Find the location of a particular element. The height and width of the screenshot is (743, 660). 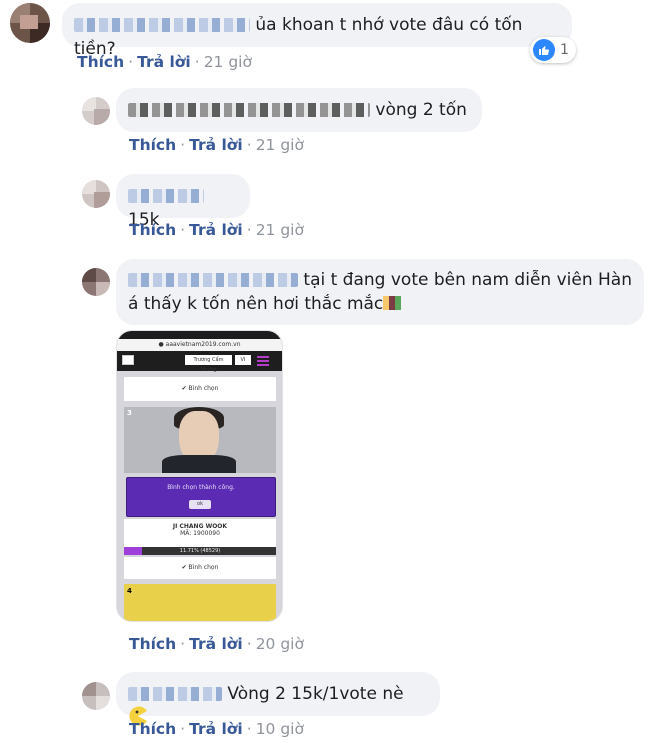

vote-button-2: ✔ Bình chọn is located at coordinates (200, 568).